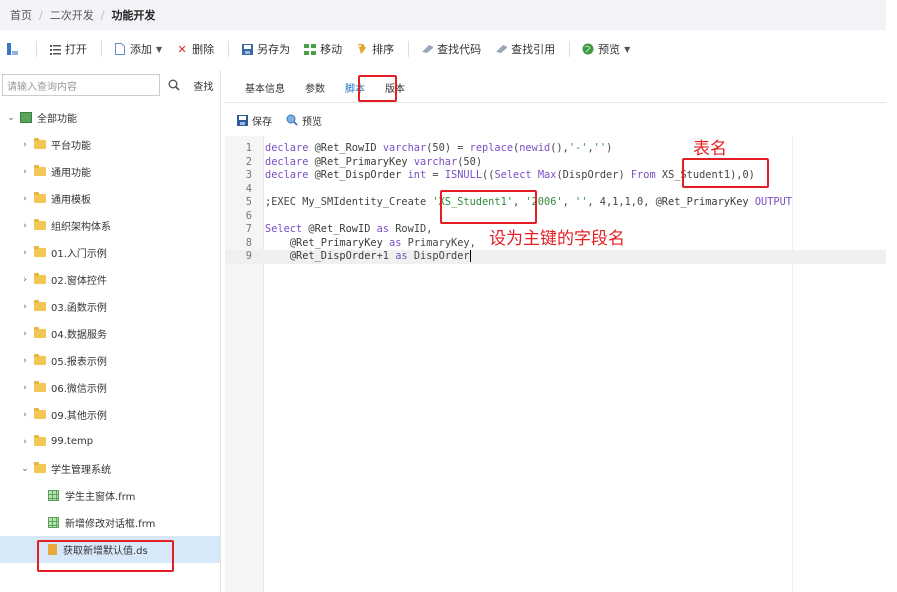  I want to click on tree-folder-item: › 06.微信示例, so click(110, 387).